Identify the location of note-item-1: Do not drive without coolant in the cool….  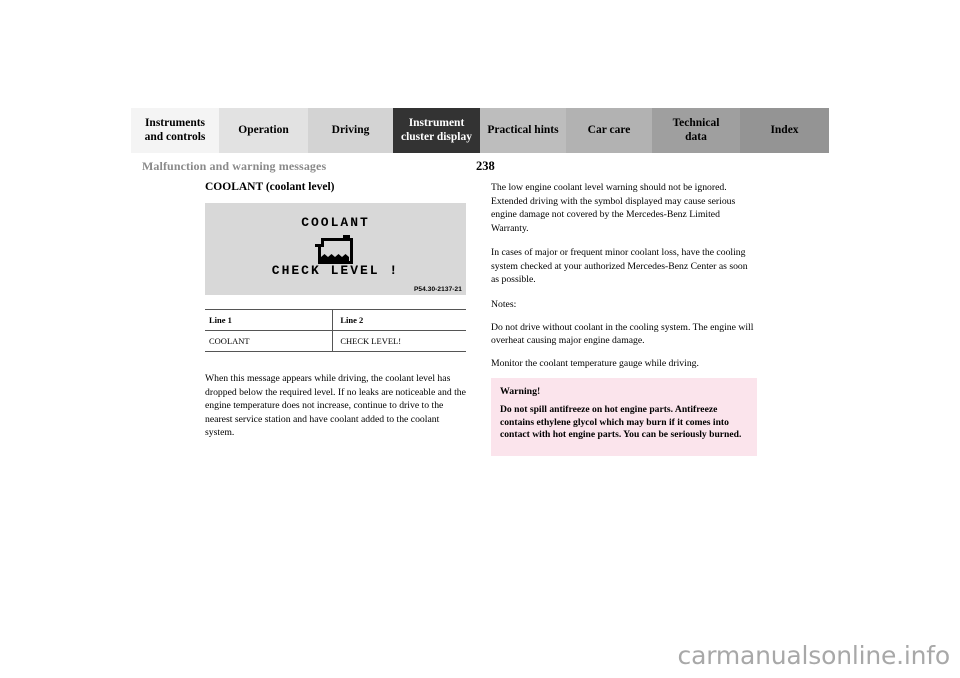
(622, 334).